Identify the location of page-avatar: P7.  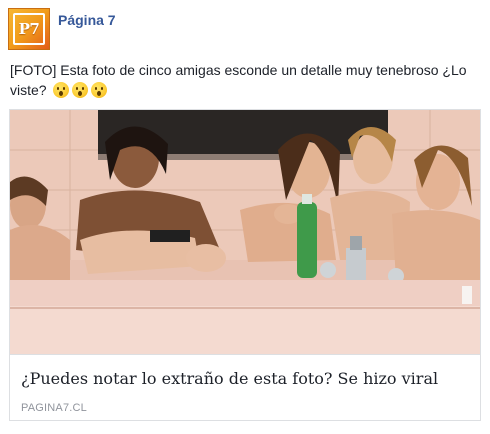
(29, 29).